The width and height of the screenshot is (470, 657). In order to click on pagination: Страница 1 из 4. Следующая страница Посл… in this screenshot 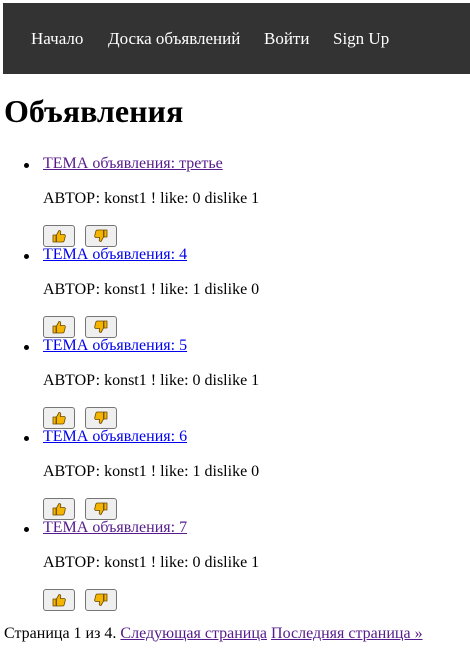, I will do `click(213, 634)`.